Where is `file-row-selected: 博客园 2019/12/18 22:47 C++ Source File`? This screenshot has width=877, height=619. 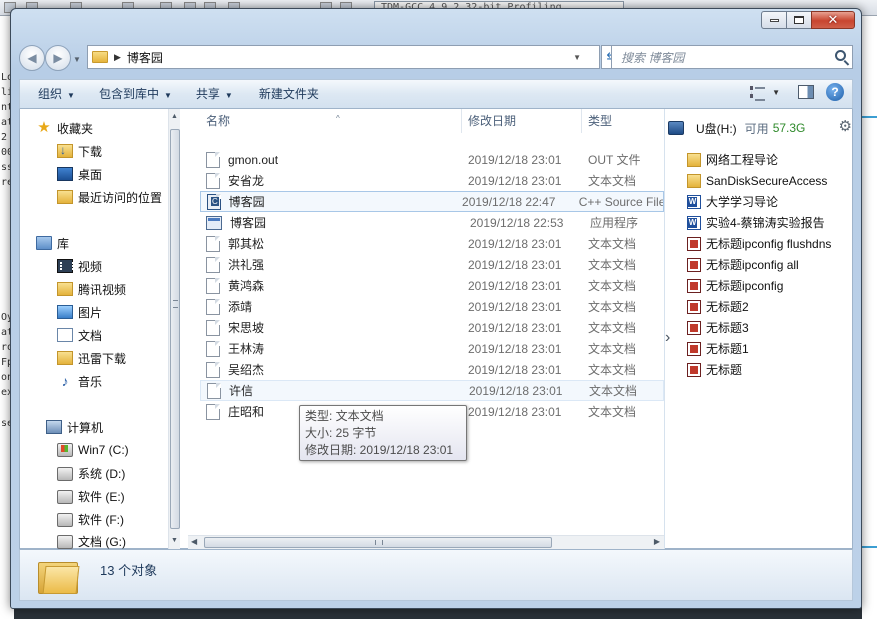 file-row-selected: 博客园 2019/12/18 22:47 C++ Source File is located at coordinates (432, 201).